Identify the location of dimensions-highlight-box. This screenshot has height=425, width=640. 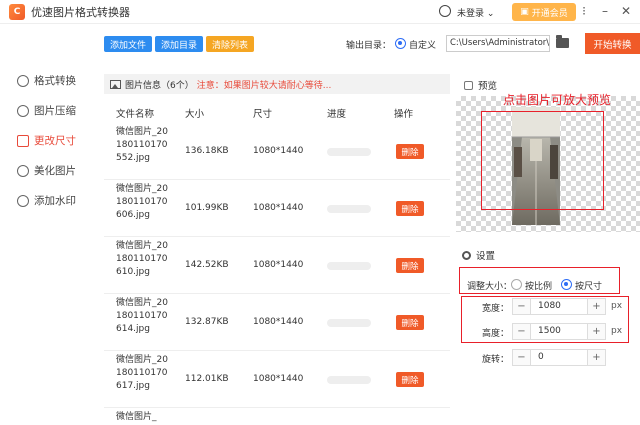
(545, 319).